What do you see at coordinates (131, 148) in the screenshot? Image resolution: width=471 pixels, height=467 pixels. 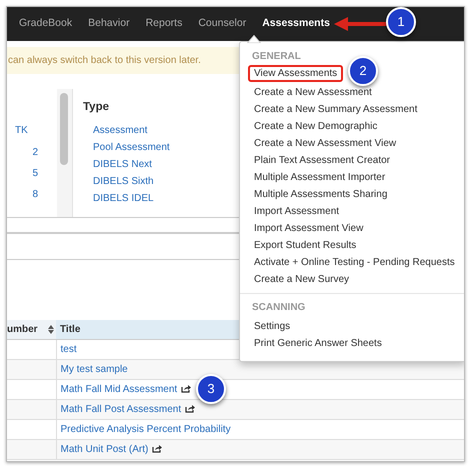 I see `type-link: Pool Assessment` at bounding box center [131, 148].